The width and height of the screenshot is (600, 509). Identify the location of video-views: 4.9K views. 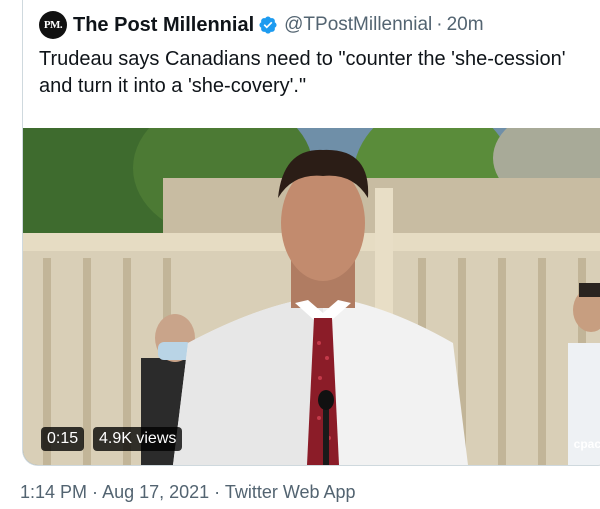
(138, 439).